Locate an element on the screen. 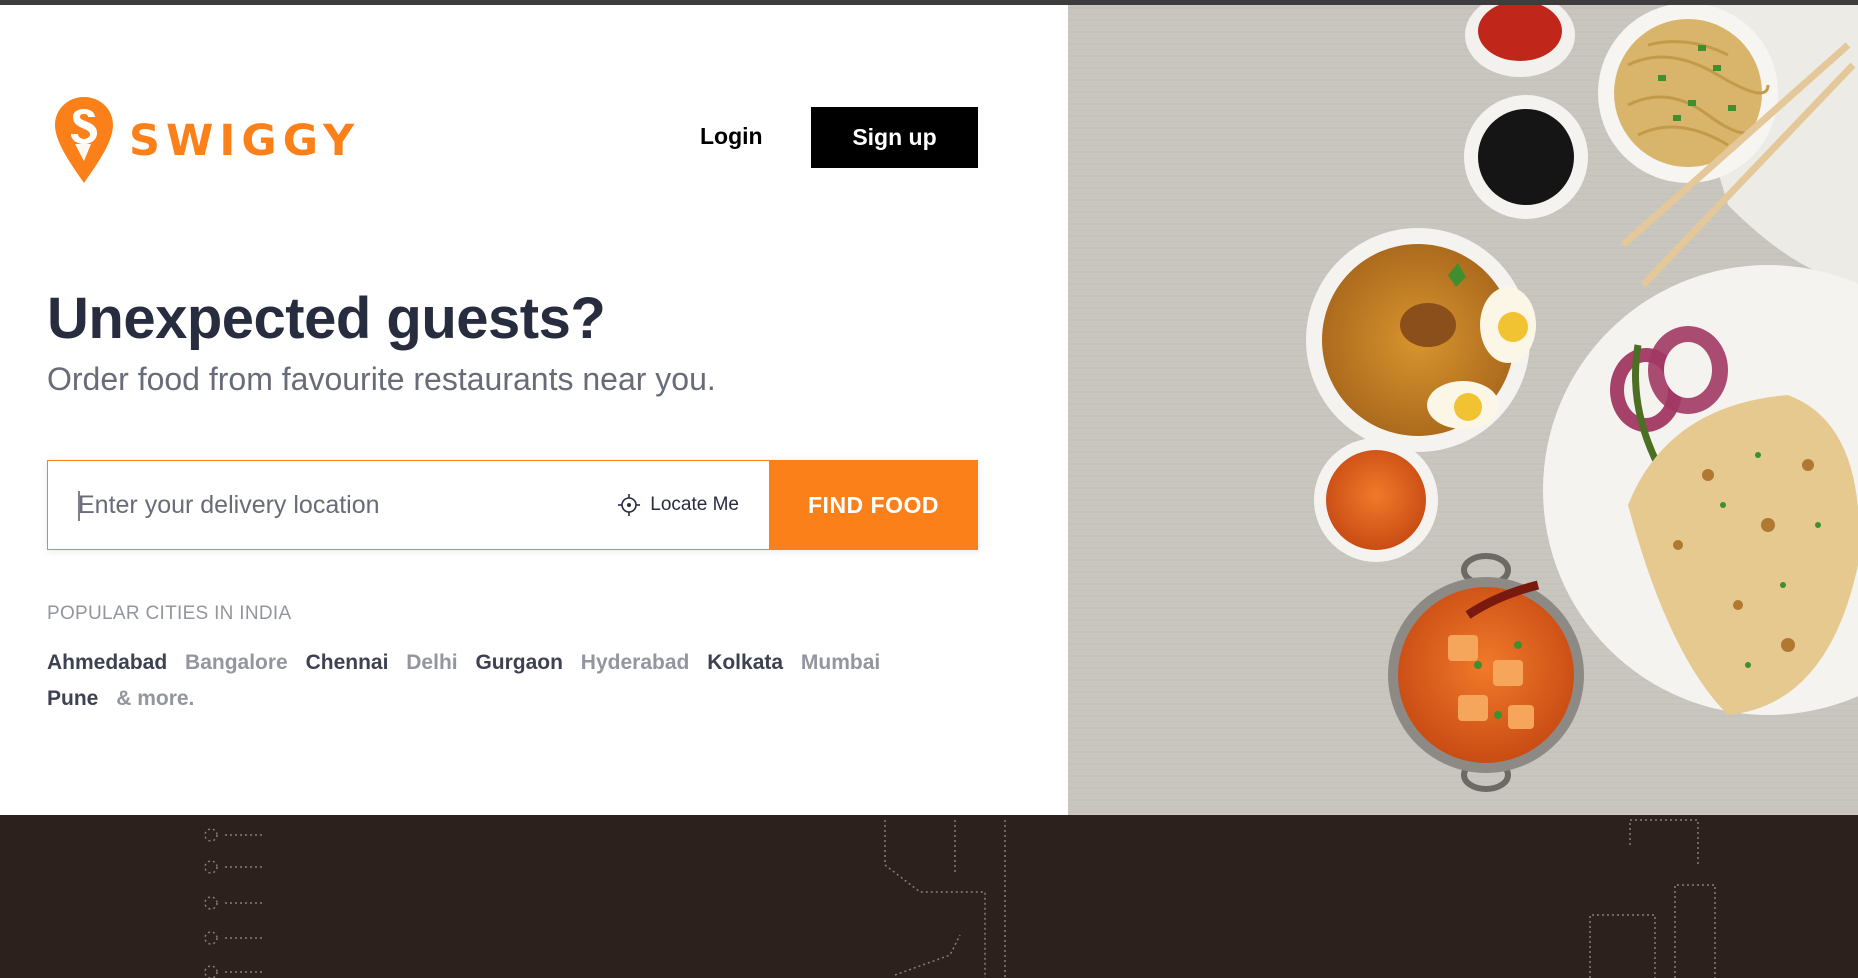 This screenshot has width=1858, height=978. crosshair-icon is located at coordinates (629, 505).